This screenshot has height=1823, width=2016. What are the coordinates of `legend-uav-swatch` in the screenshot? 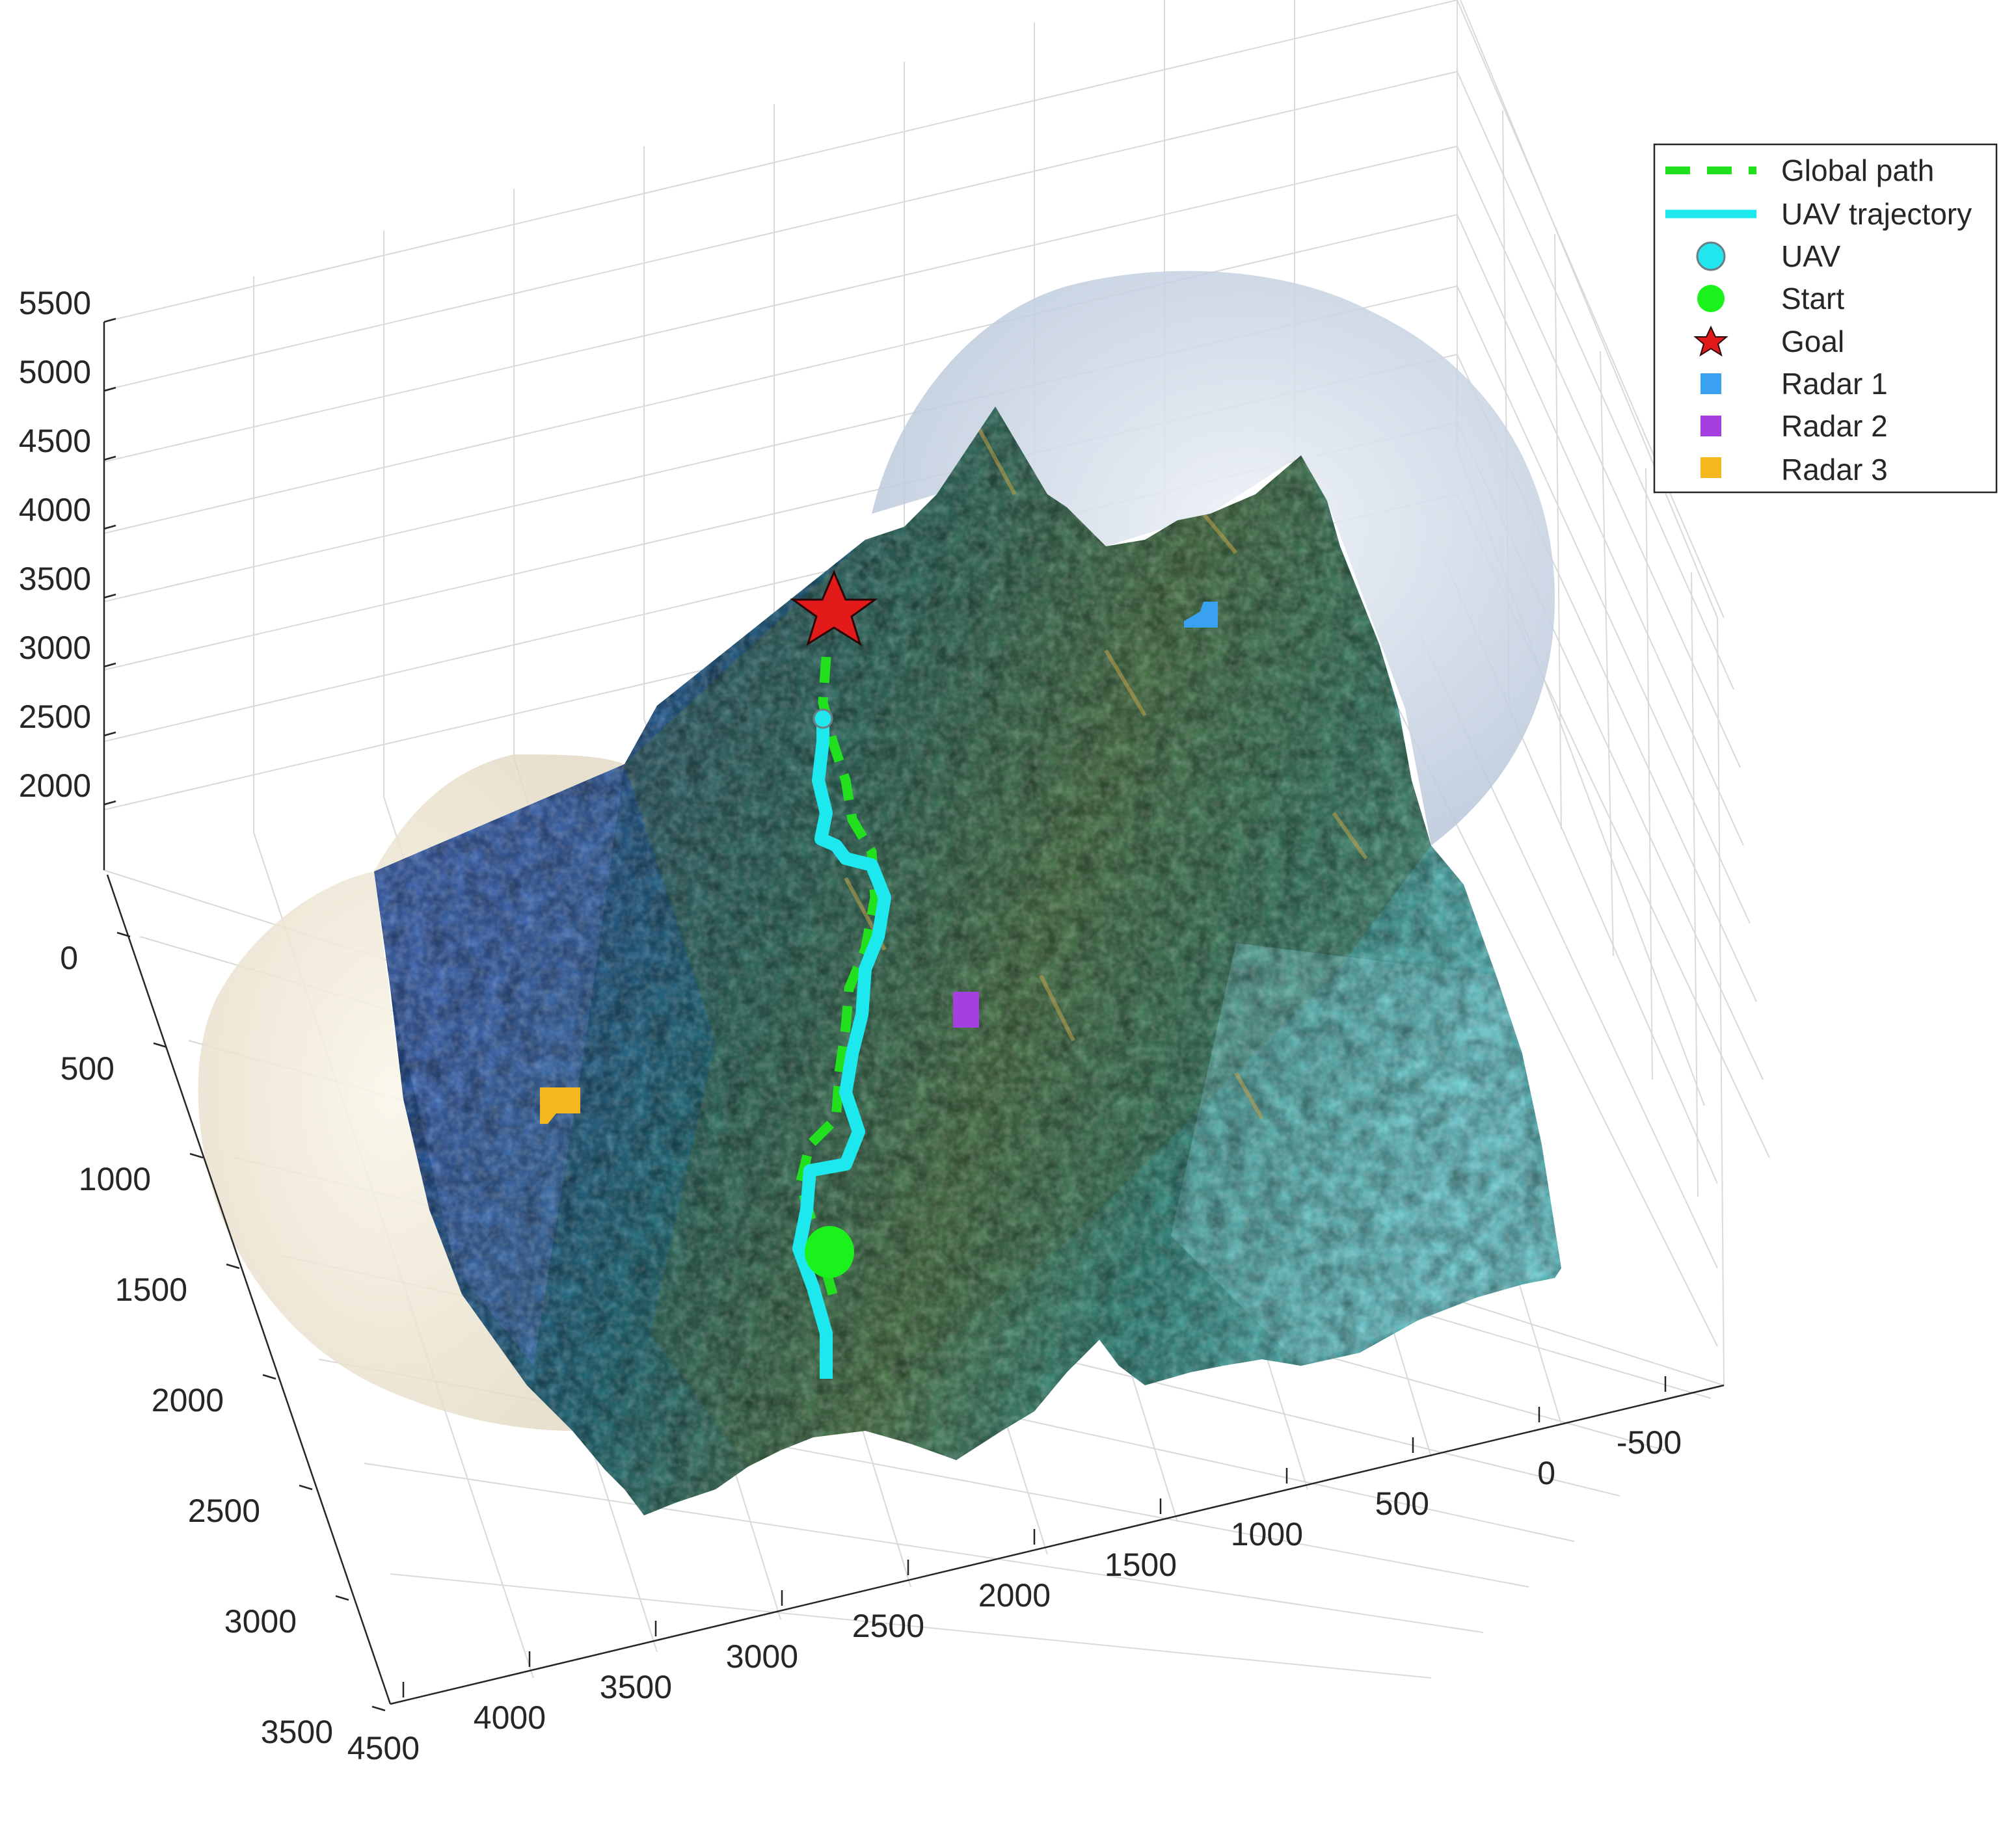 It's located at (1711, 256).